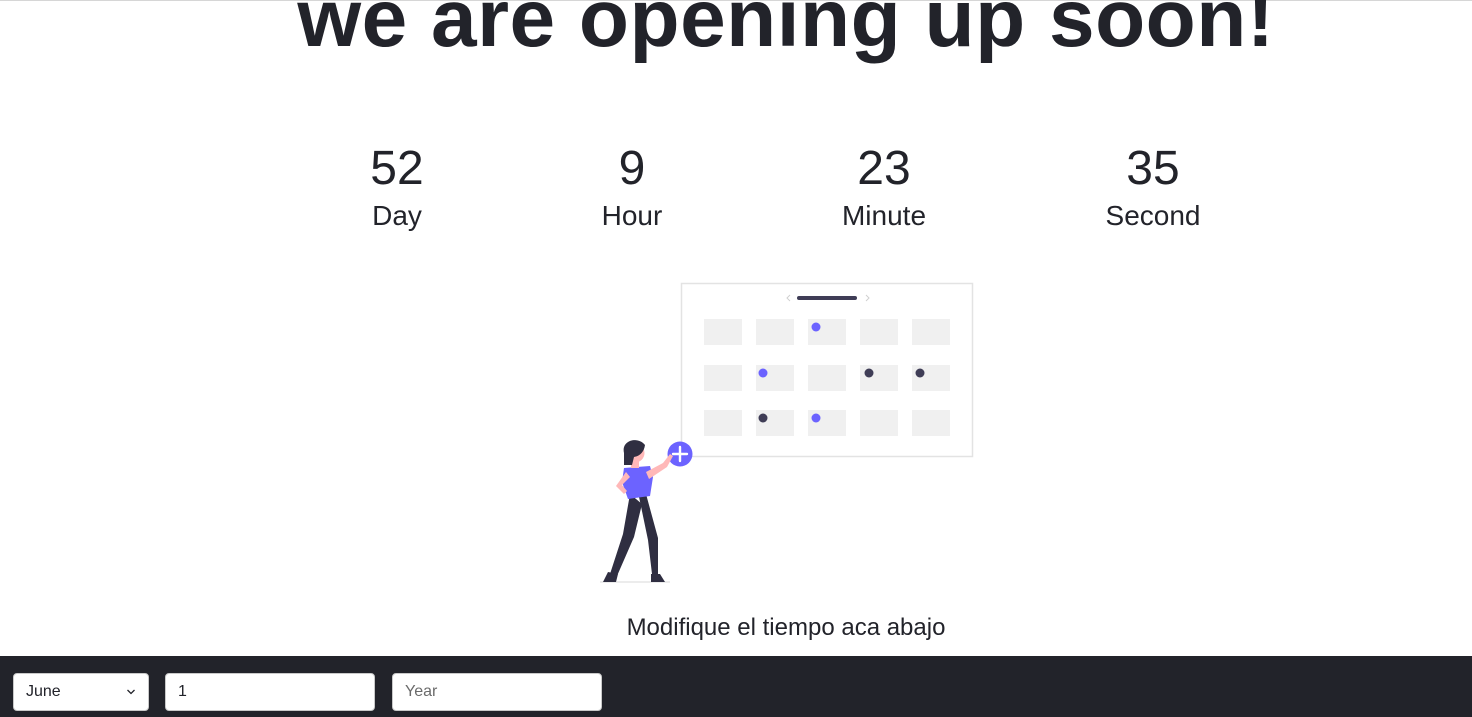  Describe the element at coordinates (397, 168) in the screenshot. I see `days-value: 52` at that location.